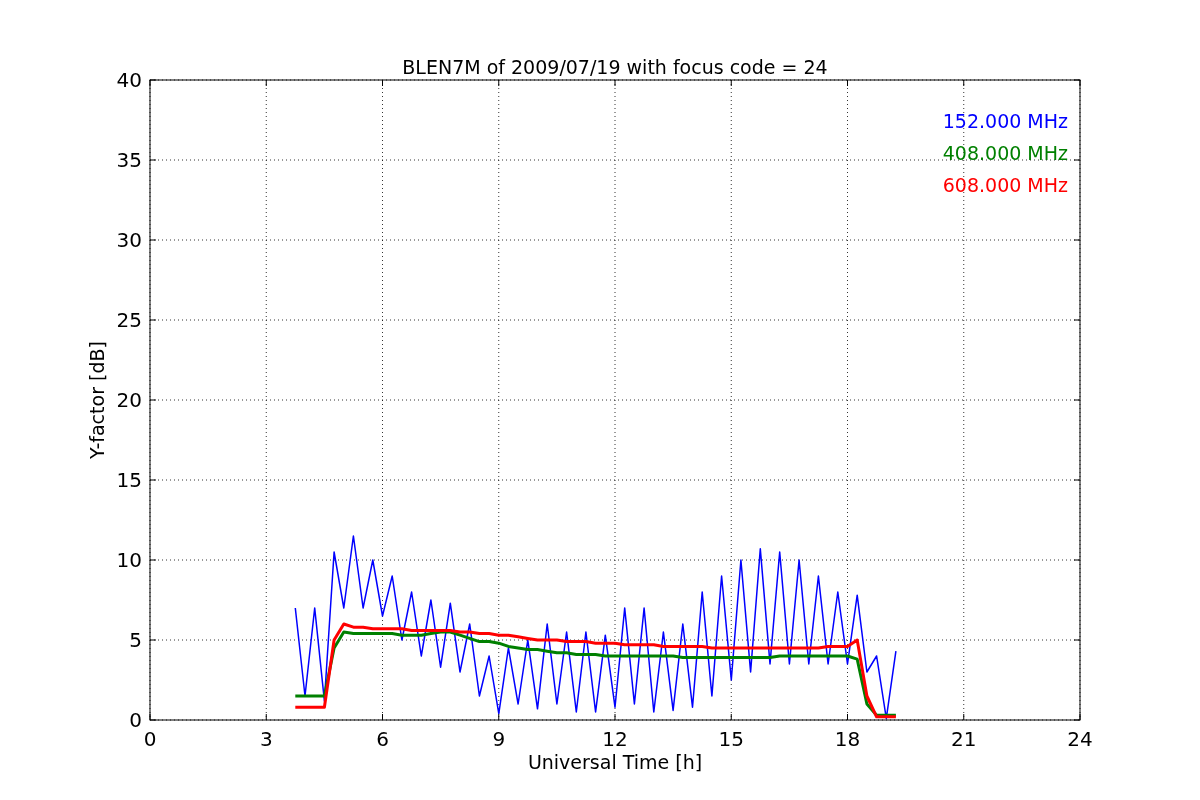 This screenshot has width=1200, height=800. What do you see at coordinates (129, 400) in the screenshot?
I see `y-tick-label: 20` at bounding box center [129, 400].